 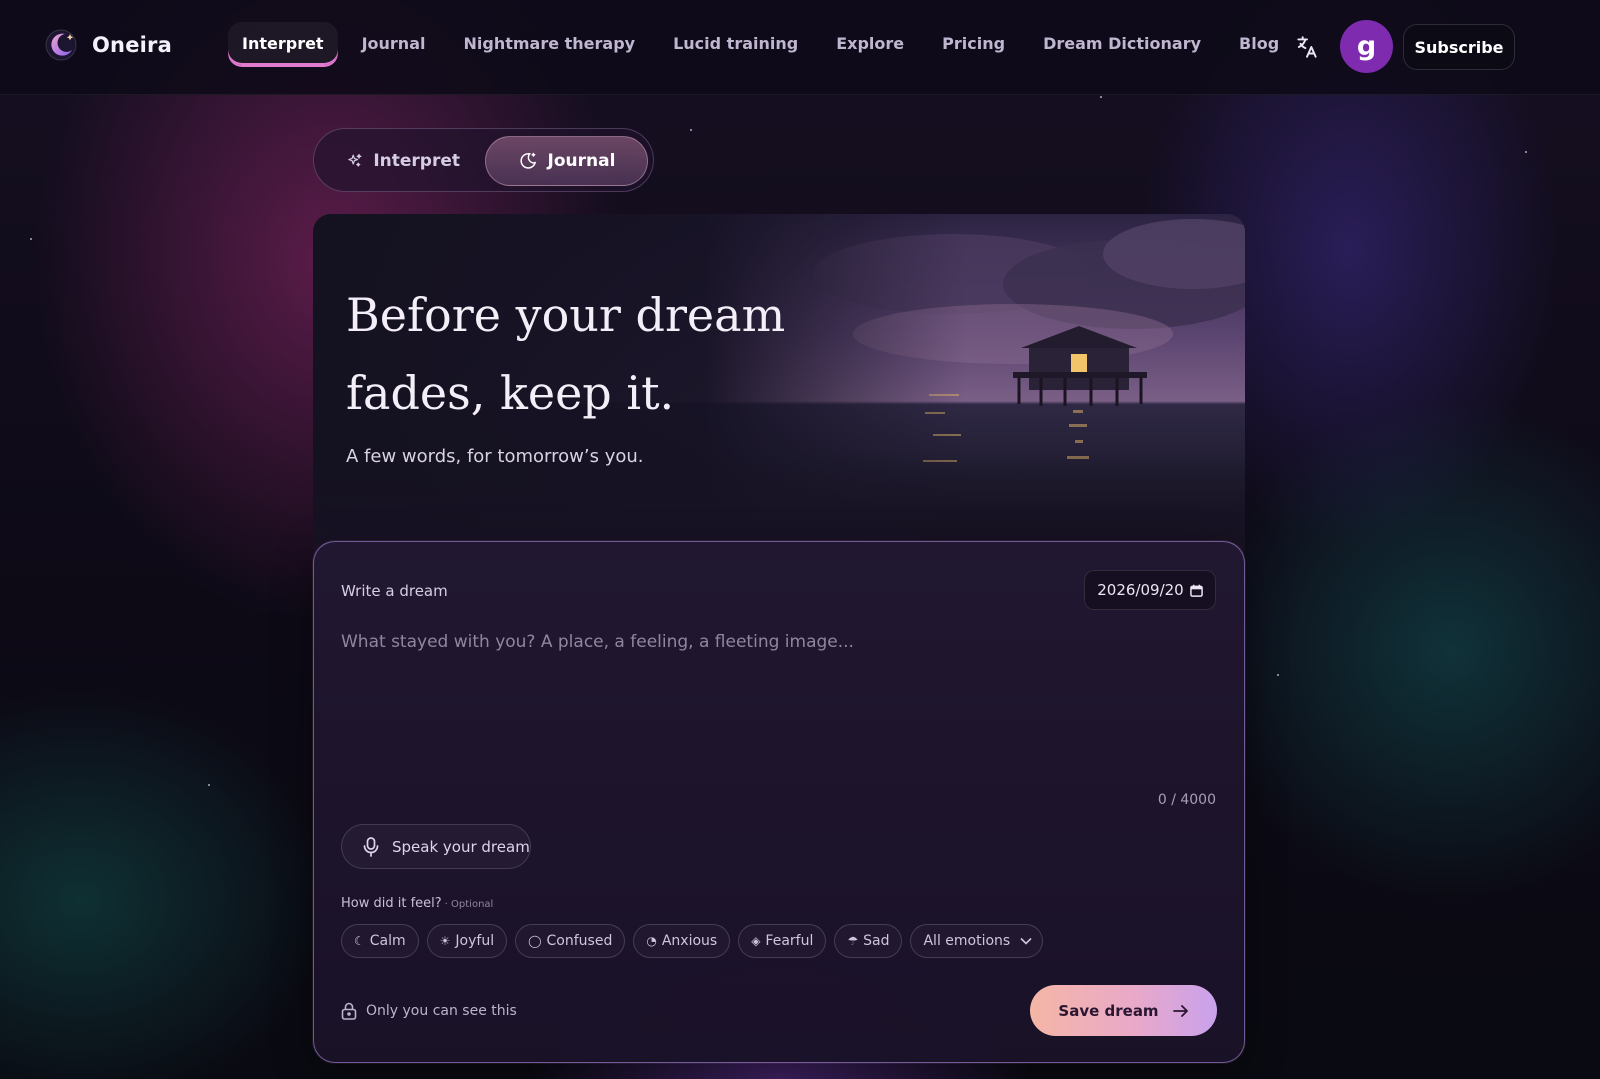 I want to click on hero-title-line-1: Before your dream, so click(x=566, y=315).